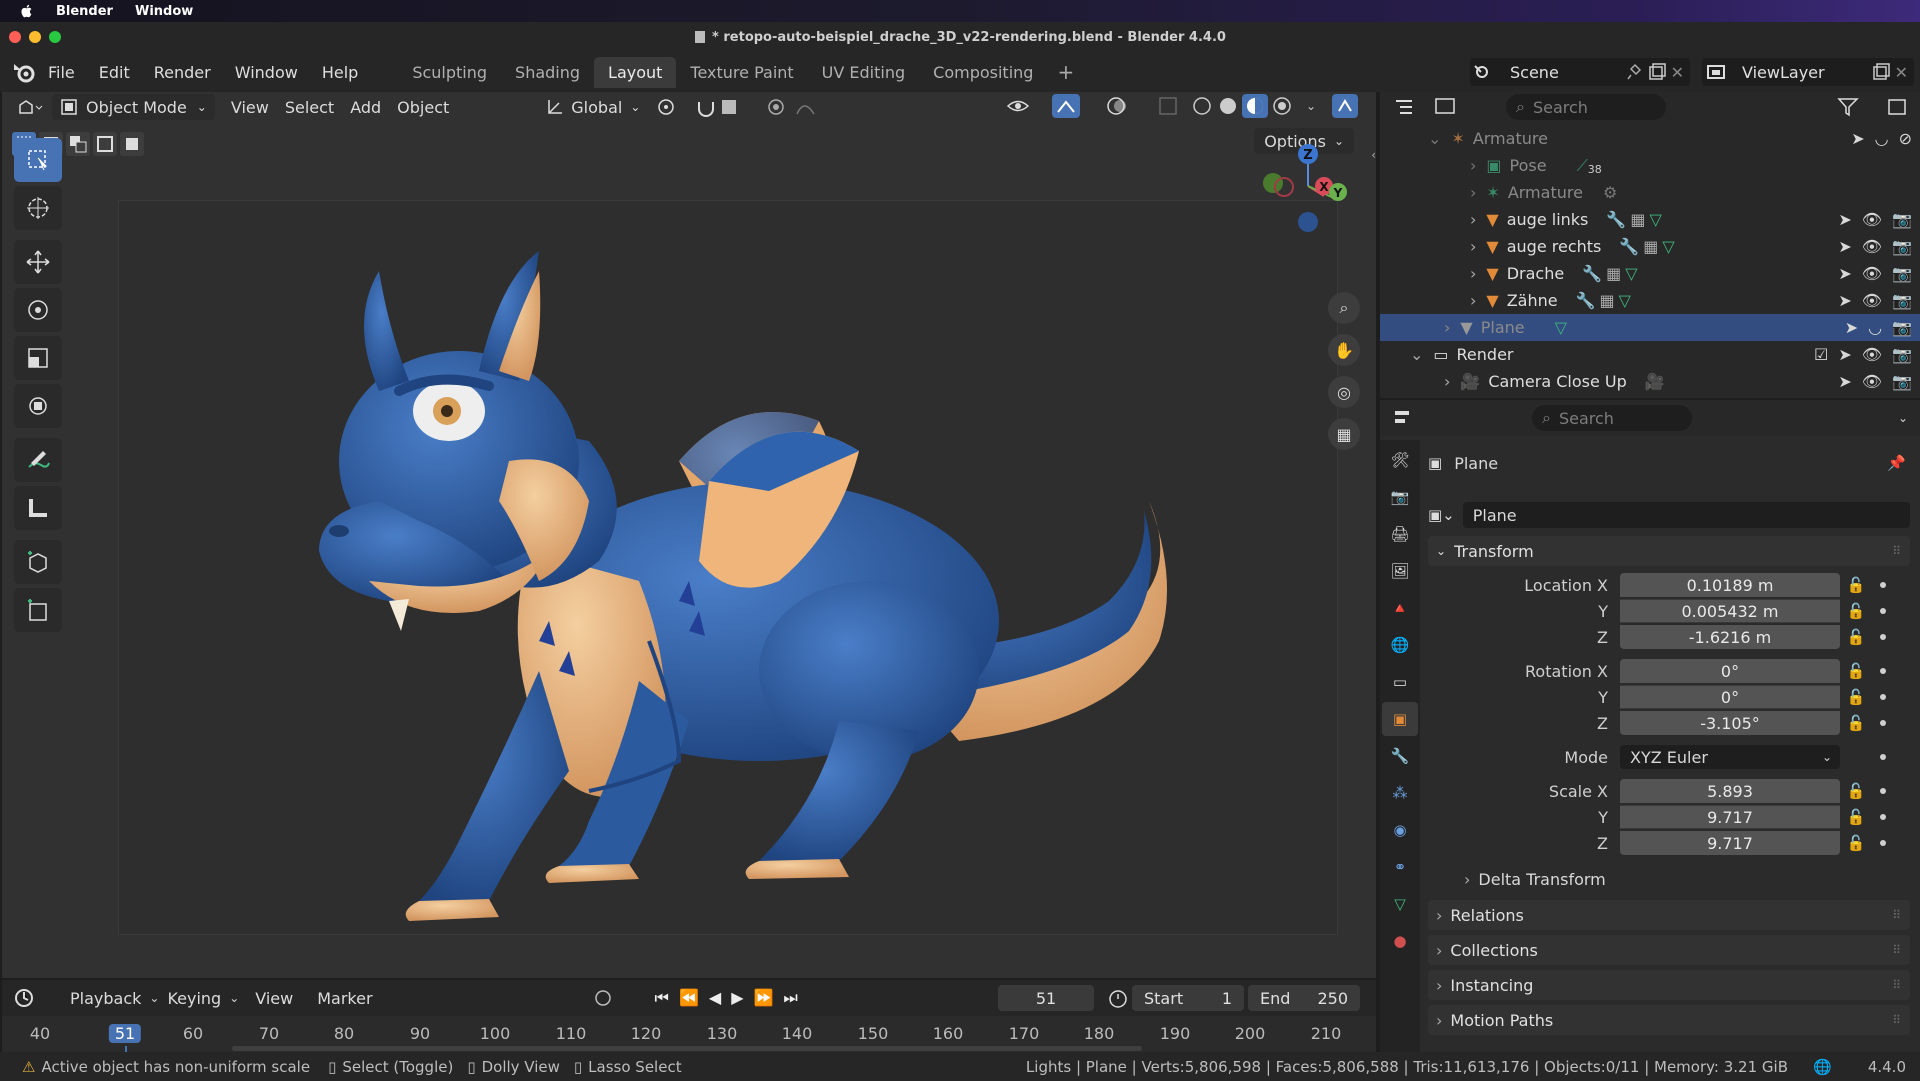 The image size is (1920, 1081). I want to click on apple-icon, so click(27, 11).